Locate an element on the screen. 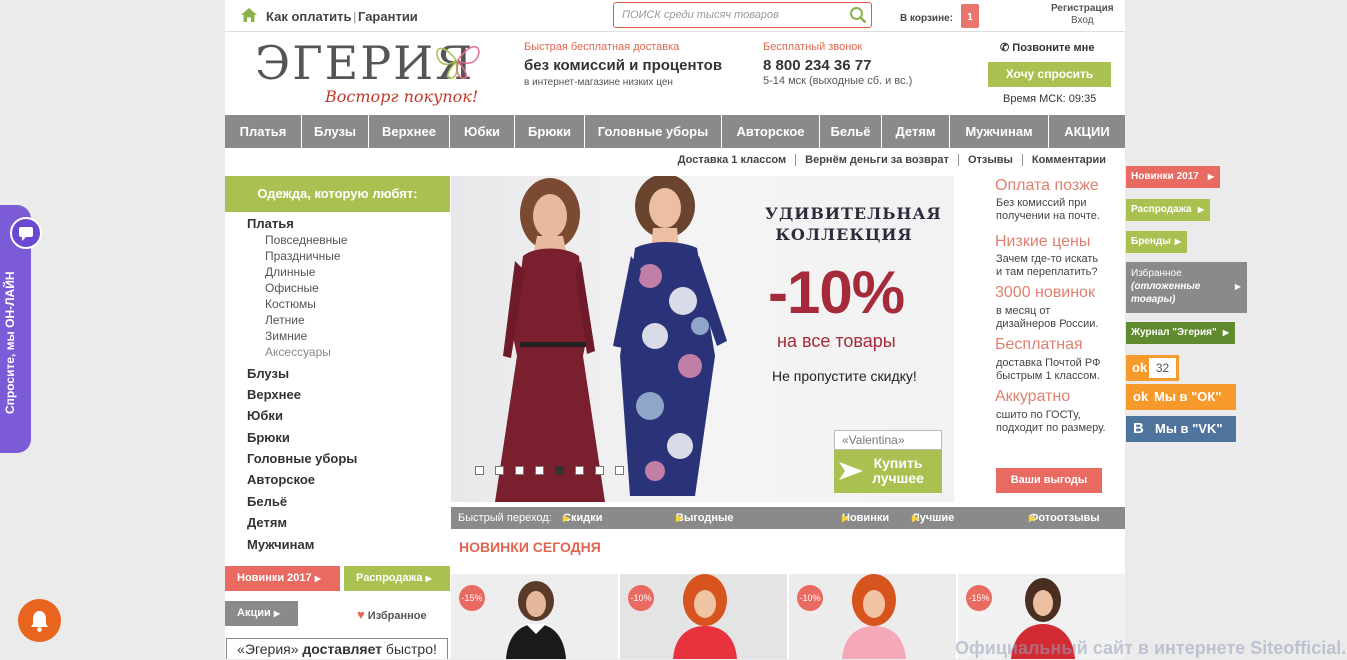 The height and width of the screenshot is (660, 1347). vk-link: В Мы в "VK" is located at coordinates (1181, 429).